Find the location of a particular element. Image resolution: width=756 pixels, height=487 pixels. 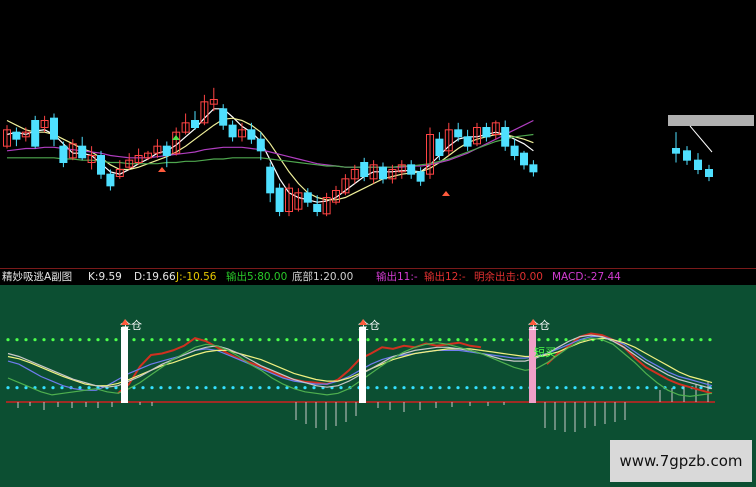

readout-attack-label: 明余出击: is located at coordinates (497, 277).